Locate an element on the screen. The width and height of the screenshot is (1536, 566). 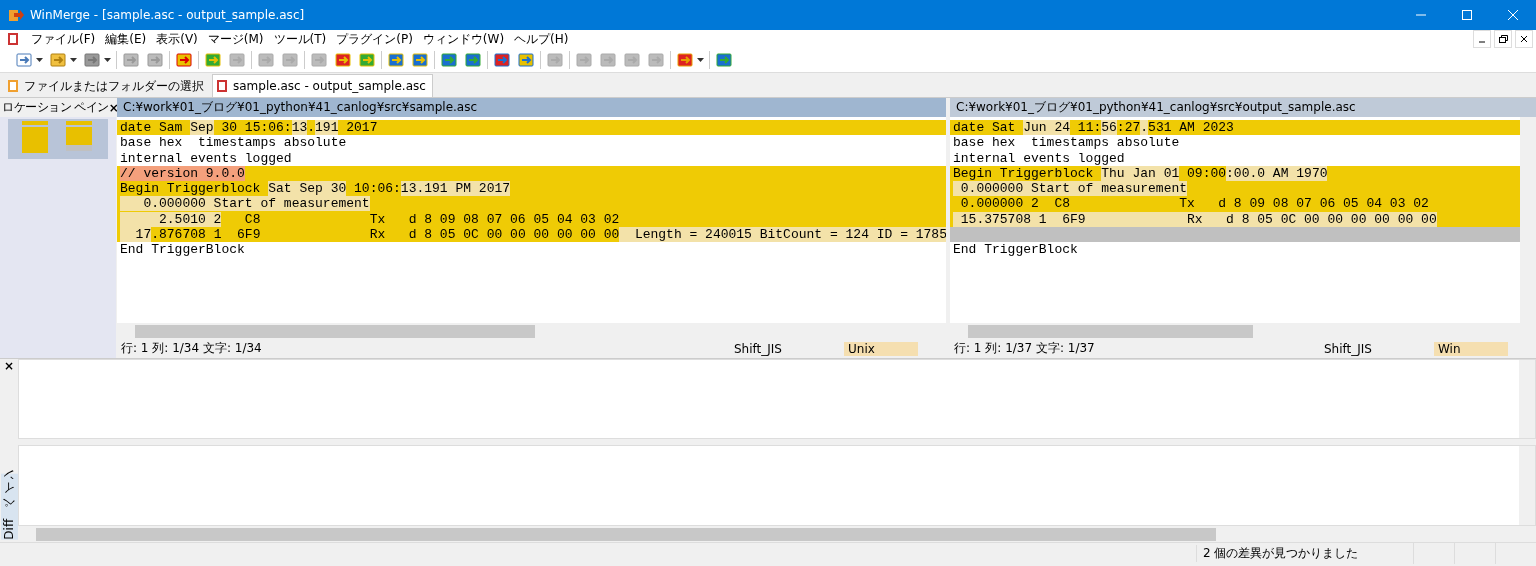
menu-item: ツール(T) is located at coordinates (300, 39).